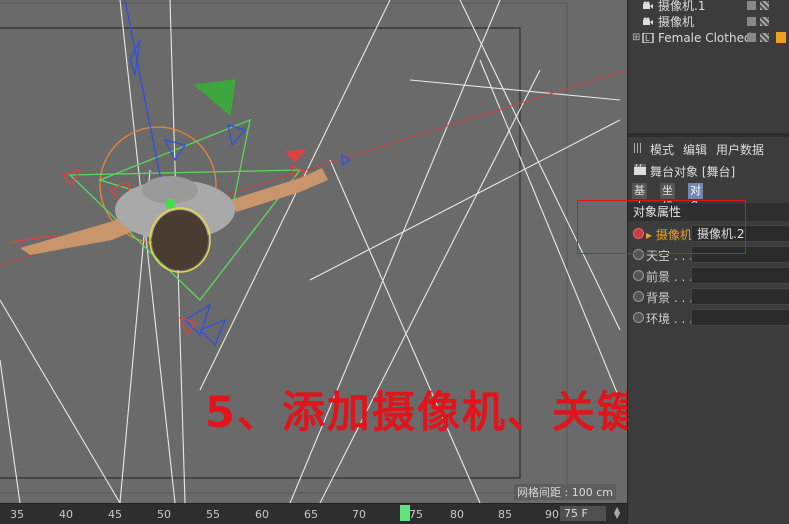 The image size is (789, 524). I want to click on timeline-tick: 90, so click(552, 514).